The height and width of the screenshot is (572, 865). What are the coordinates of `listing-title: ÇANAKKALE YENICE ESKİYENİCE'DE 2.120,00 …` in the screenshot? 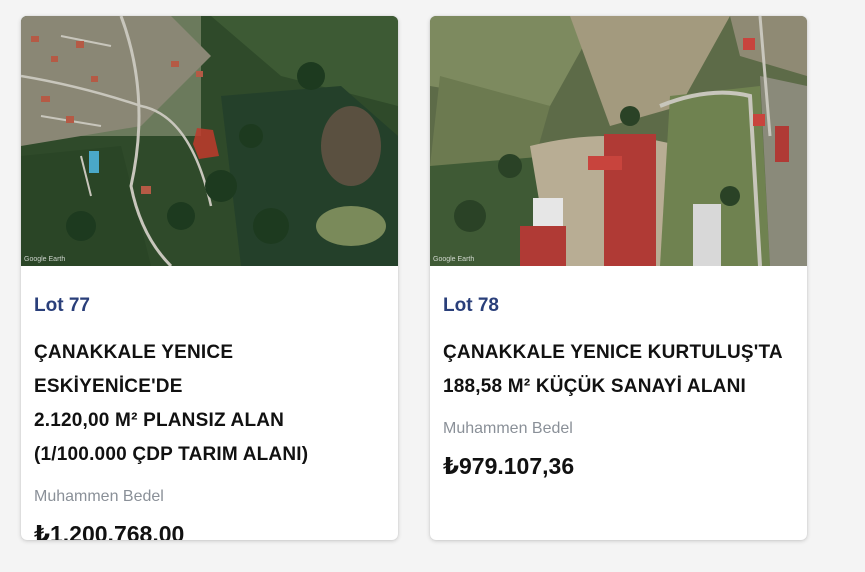 It's located at (209, 404).